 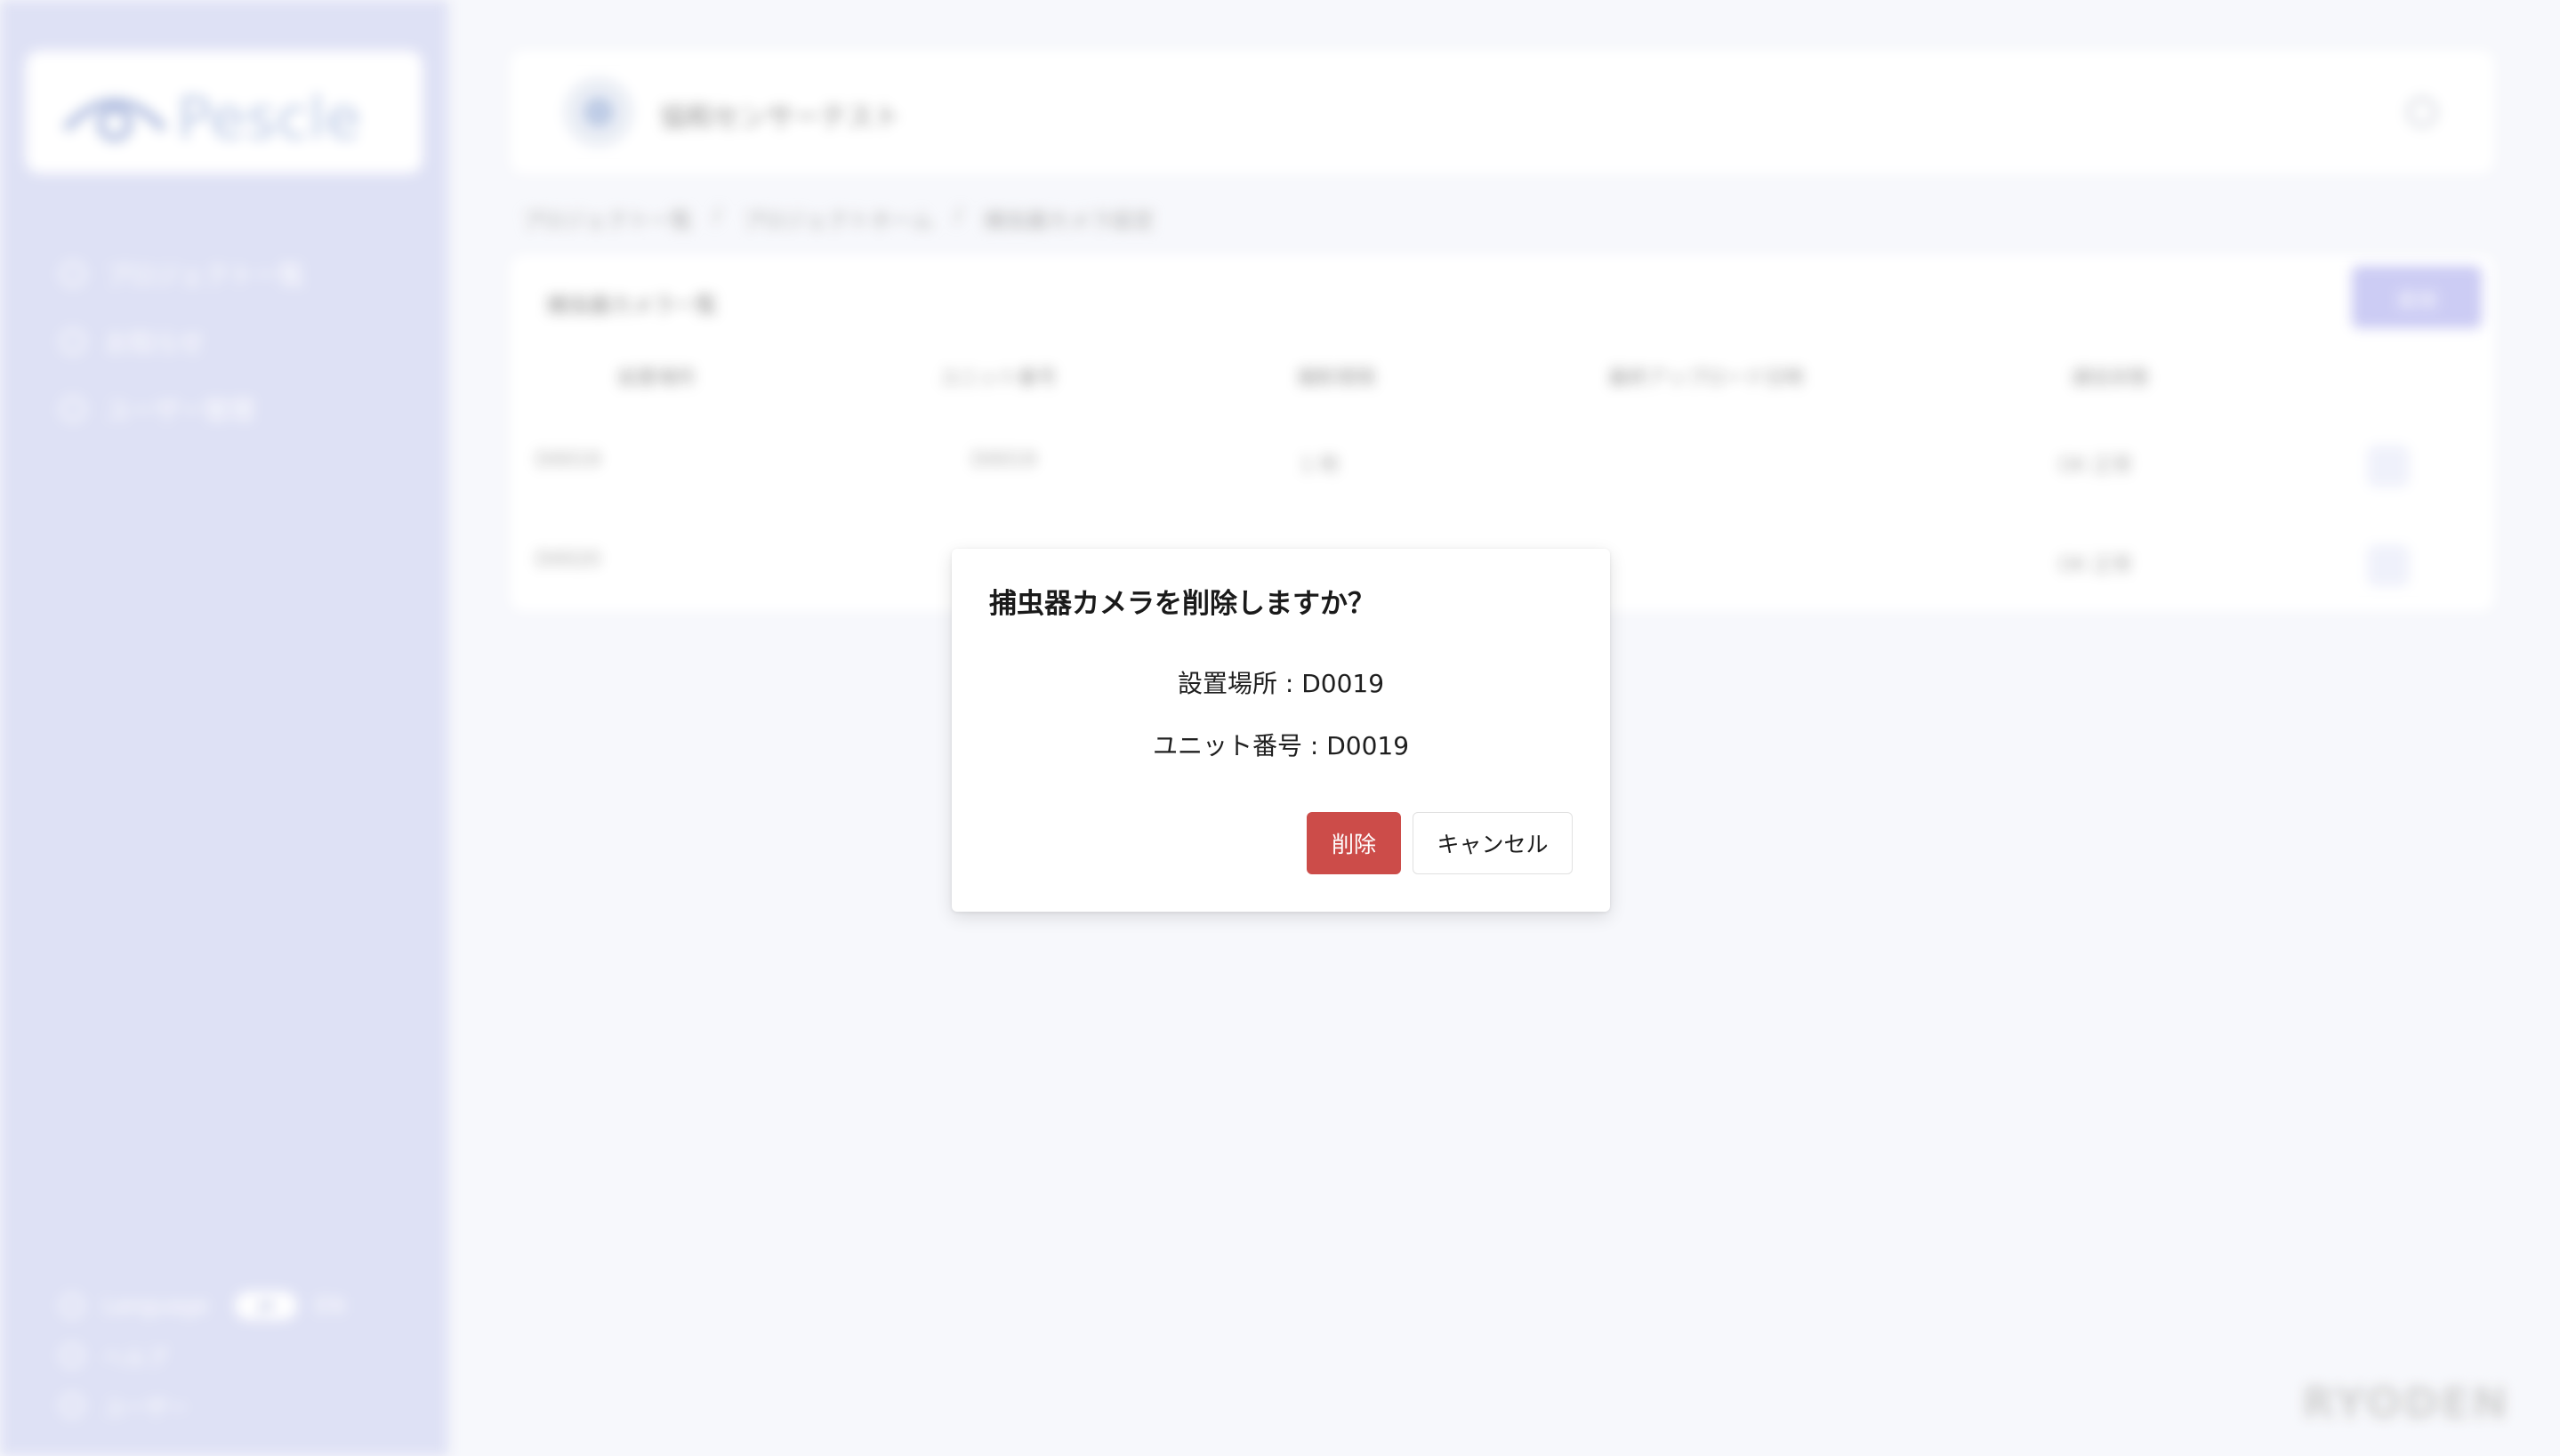 I want to click on dialog-location-line: 設置場所 : D0019, so click(x=1281, y=683).